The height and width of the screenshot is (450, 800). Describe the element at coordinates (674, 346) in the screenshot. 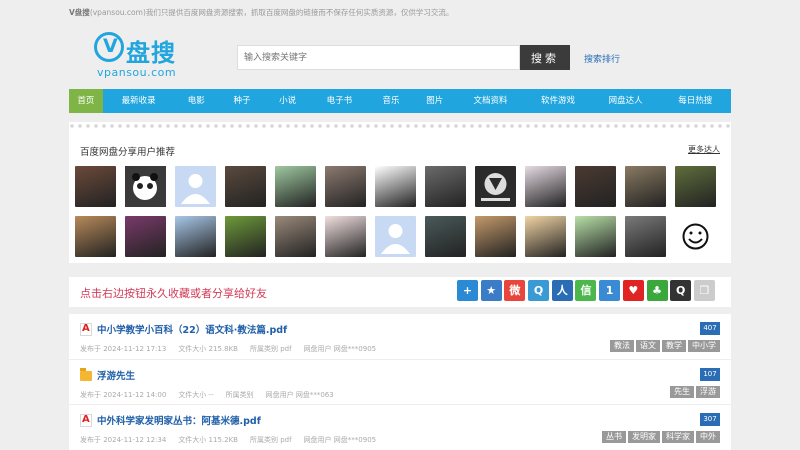

I see `tag: 教学` at that location.